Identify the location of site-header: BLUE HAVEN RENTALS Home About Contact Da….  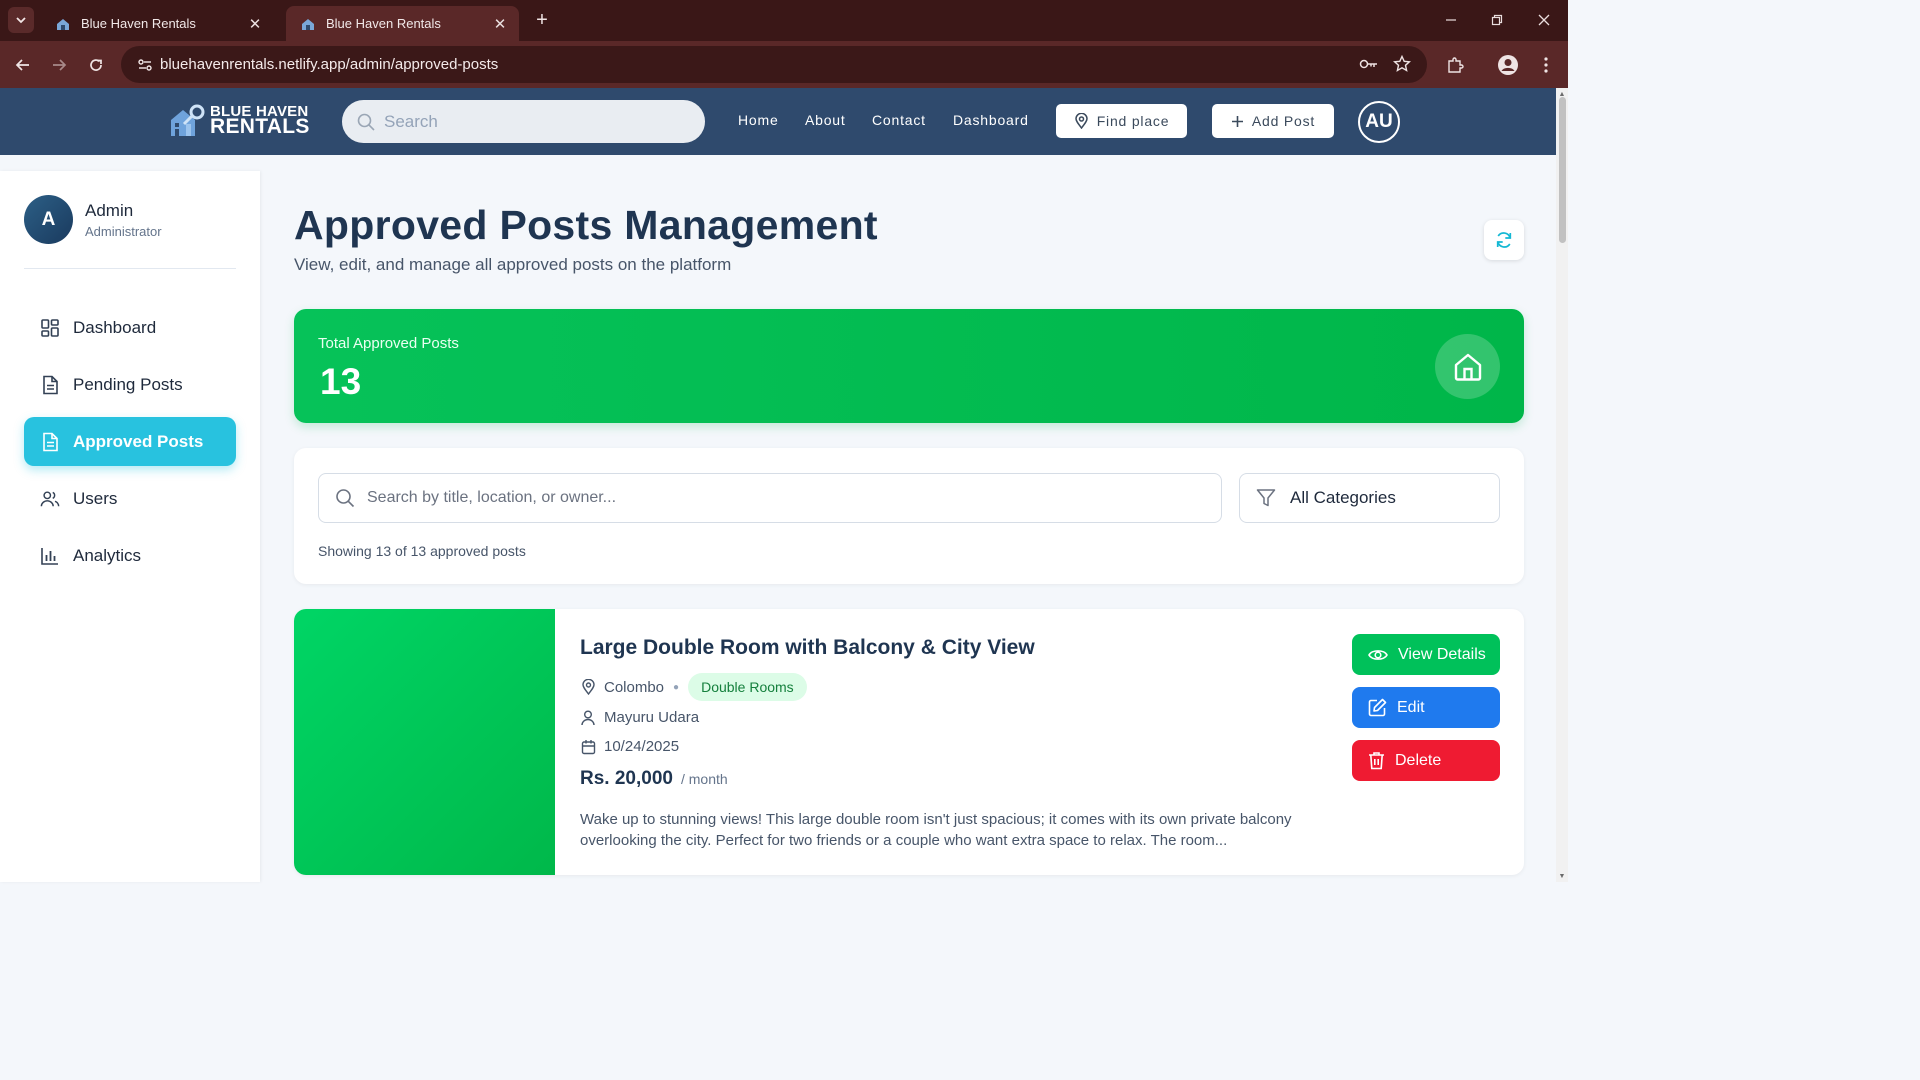
(778, 121).